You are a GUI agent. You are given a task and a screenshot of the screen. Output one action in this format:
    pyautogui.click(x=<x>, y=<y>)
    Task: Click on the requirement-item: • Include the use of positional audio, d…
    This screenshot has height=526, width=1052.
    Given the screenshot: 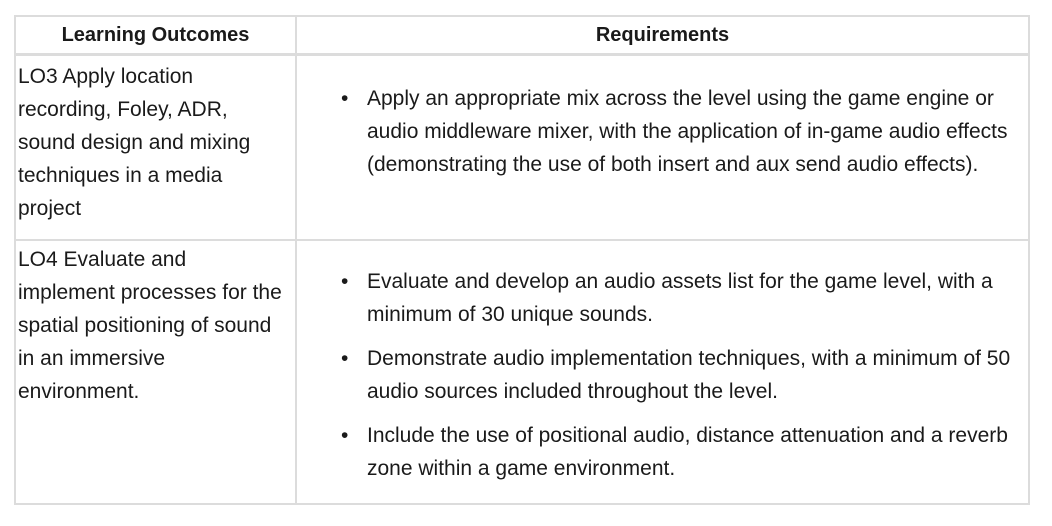 What is the action you would take?
    pyautogui.click(x=662, y=452)
    